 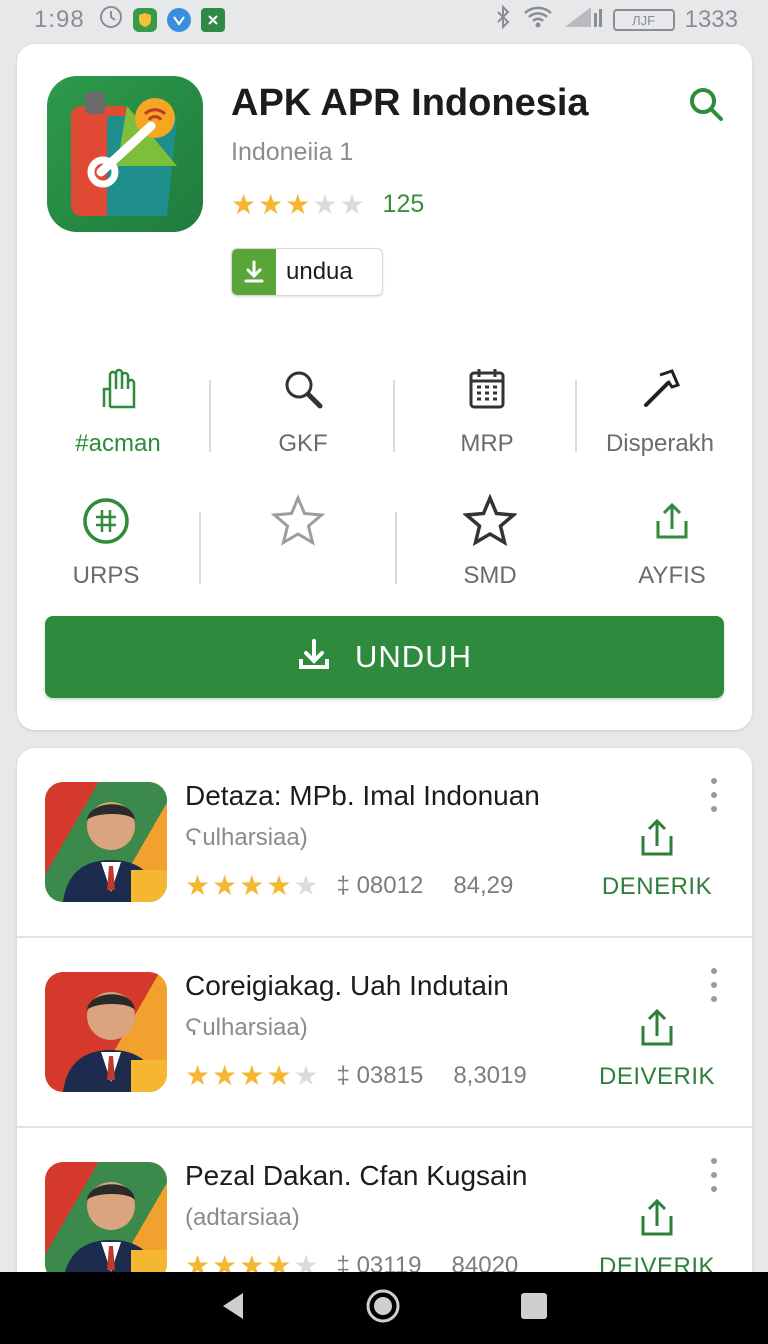 What do you see at coordinates (384, 20) in the screenshot?
I see `status-bar: 1:98 ЛJF 1333` at bounding box center [384, 20].